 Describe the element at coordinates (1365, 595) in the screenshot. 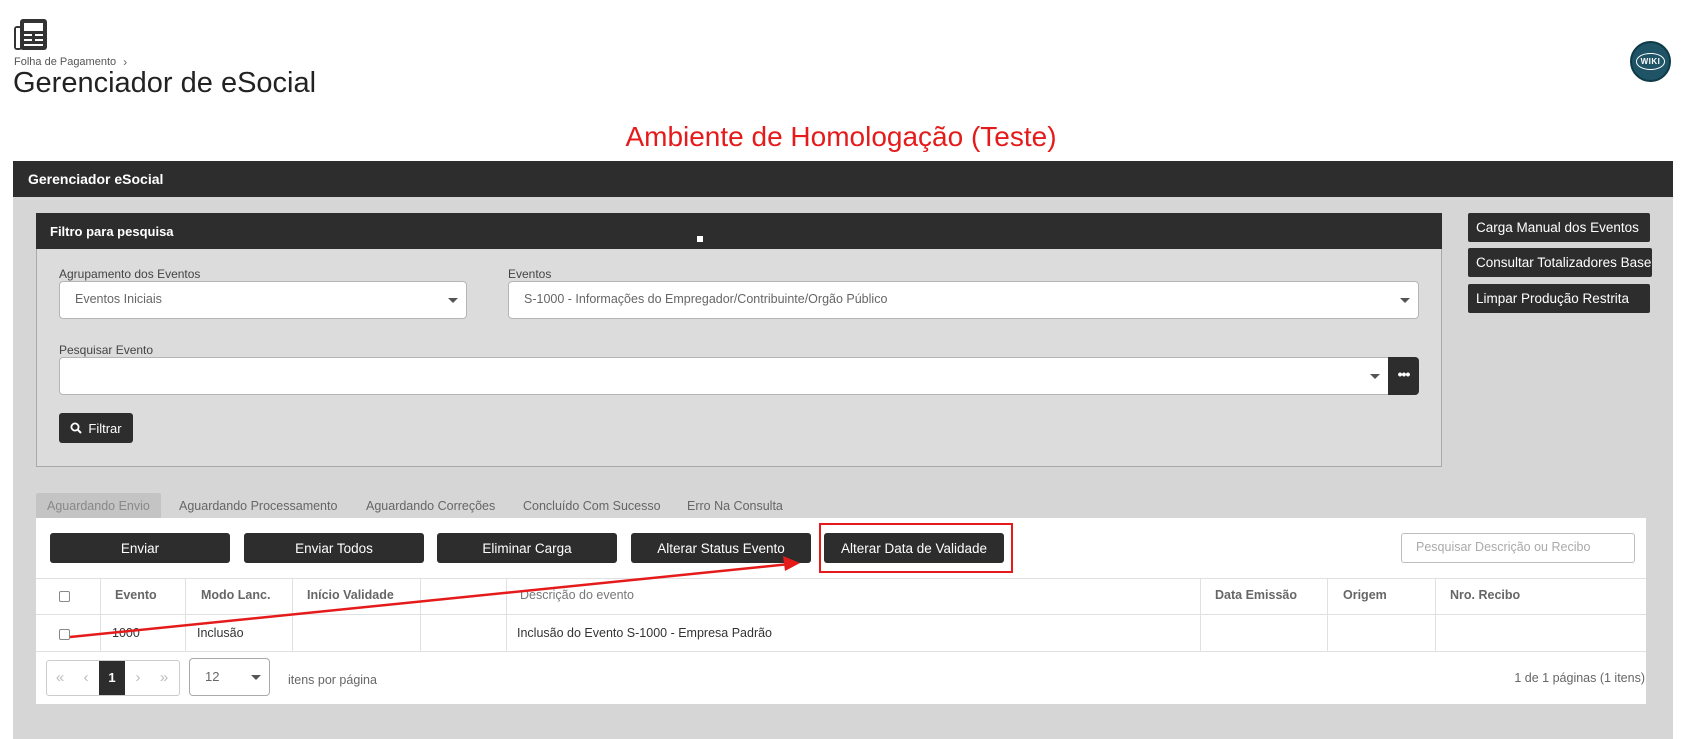

I see `column-header-origem: Origem` at that location.